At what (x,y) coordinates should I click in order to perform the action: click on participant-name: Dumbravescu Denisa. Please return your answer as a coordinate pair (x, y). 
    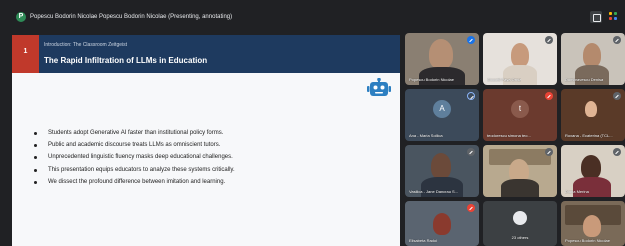
    Looking at the image, I should click on (584, 79).